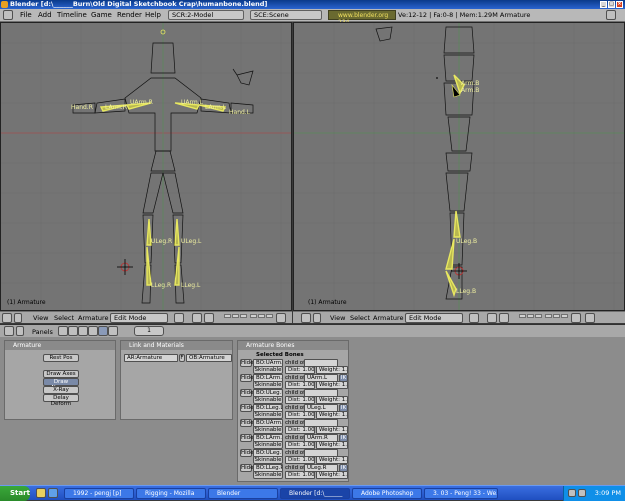  Describe the element at coordinates (101, 15) in the screenshot. I see `menu-game: Game` at that location.